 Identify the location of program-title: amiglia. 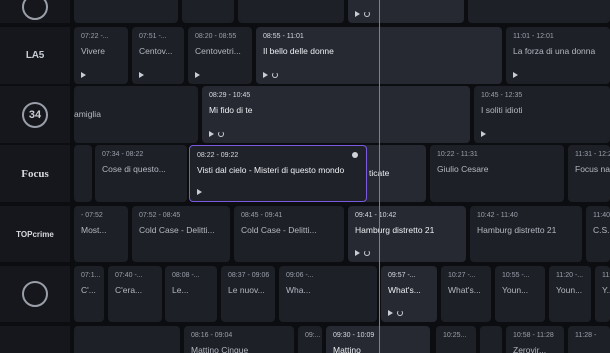
(87, 114).